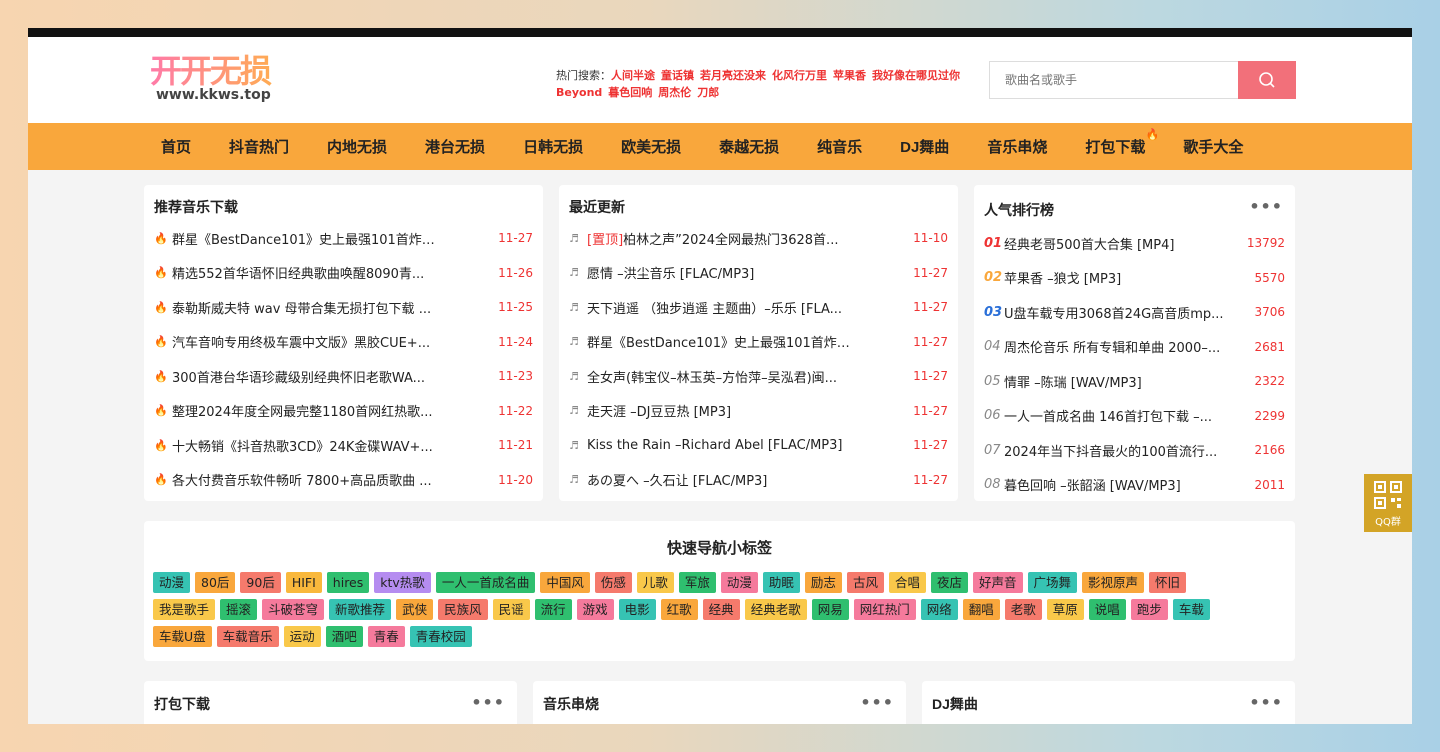  I want to click on list-item: ♬ 群星《BestDance101》史上最强101首炸机... 11-27, so click(758, 342).